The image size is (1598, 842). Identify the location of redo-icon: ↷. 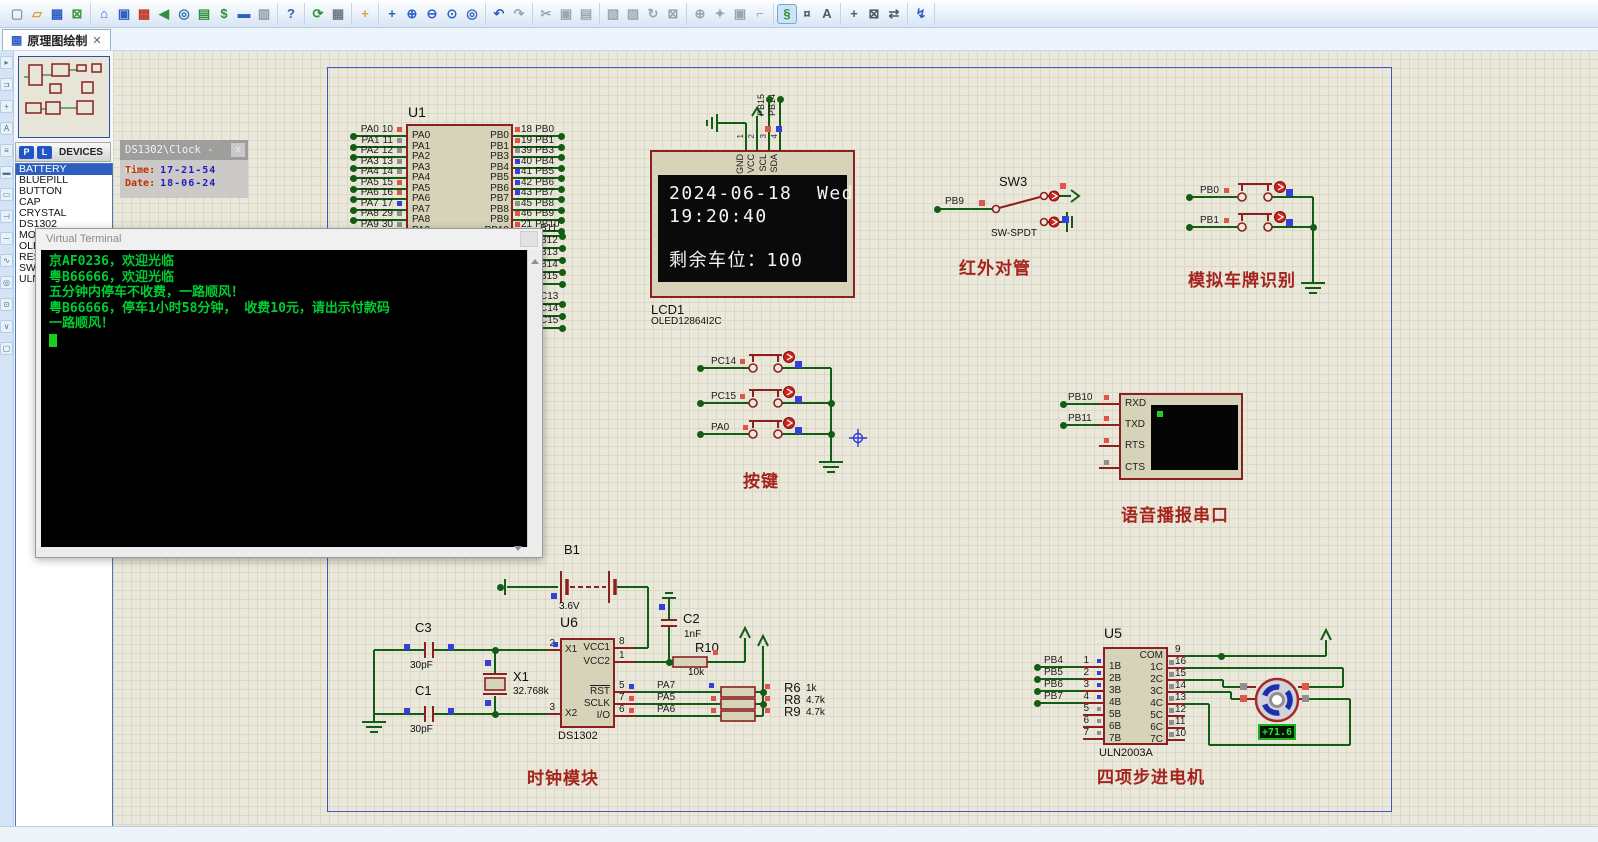
(519, 14).